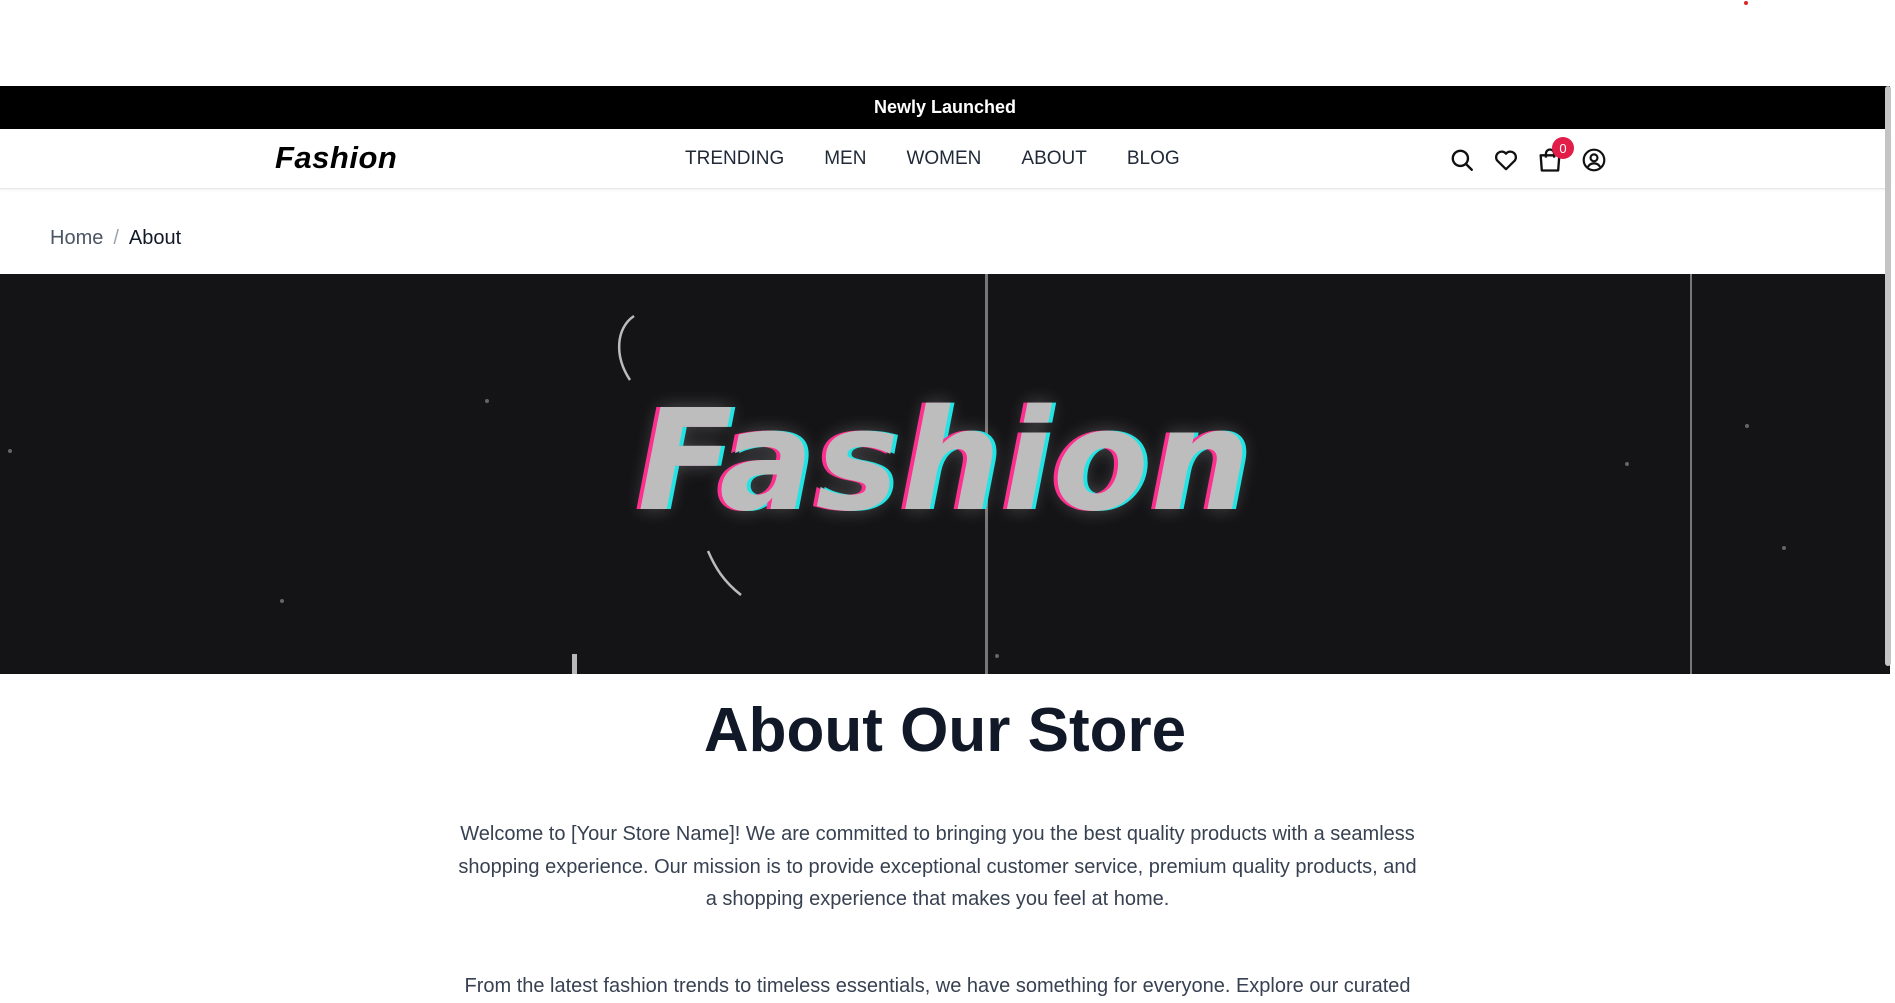 Image resolution: width=1895 pixels, height=1003 pixels. Describe the element at coordinates (734, 159) in the screenshot. I see `nav-trending: TRENDING` at that location.